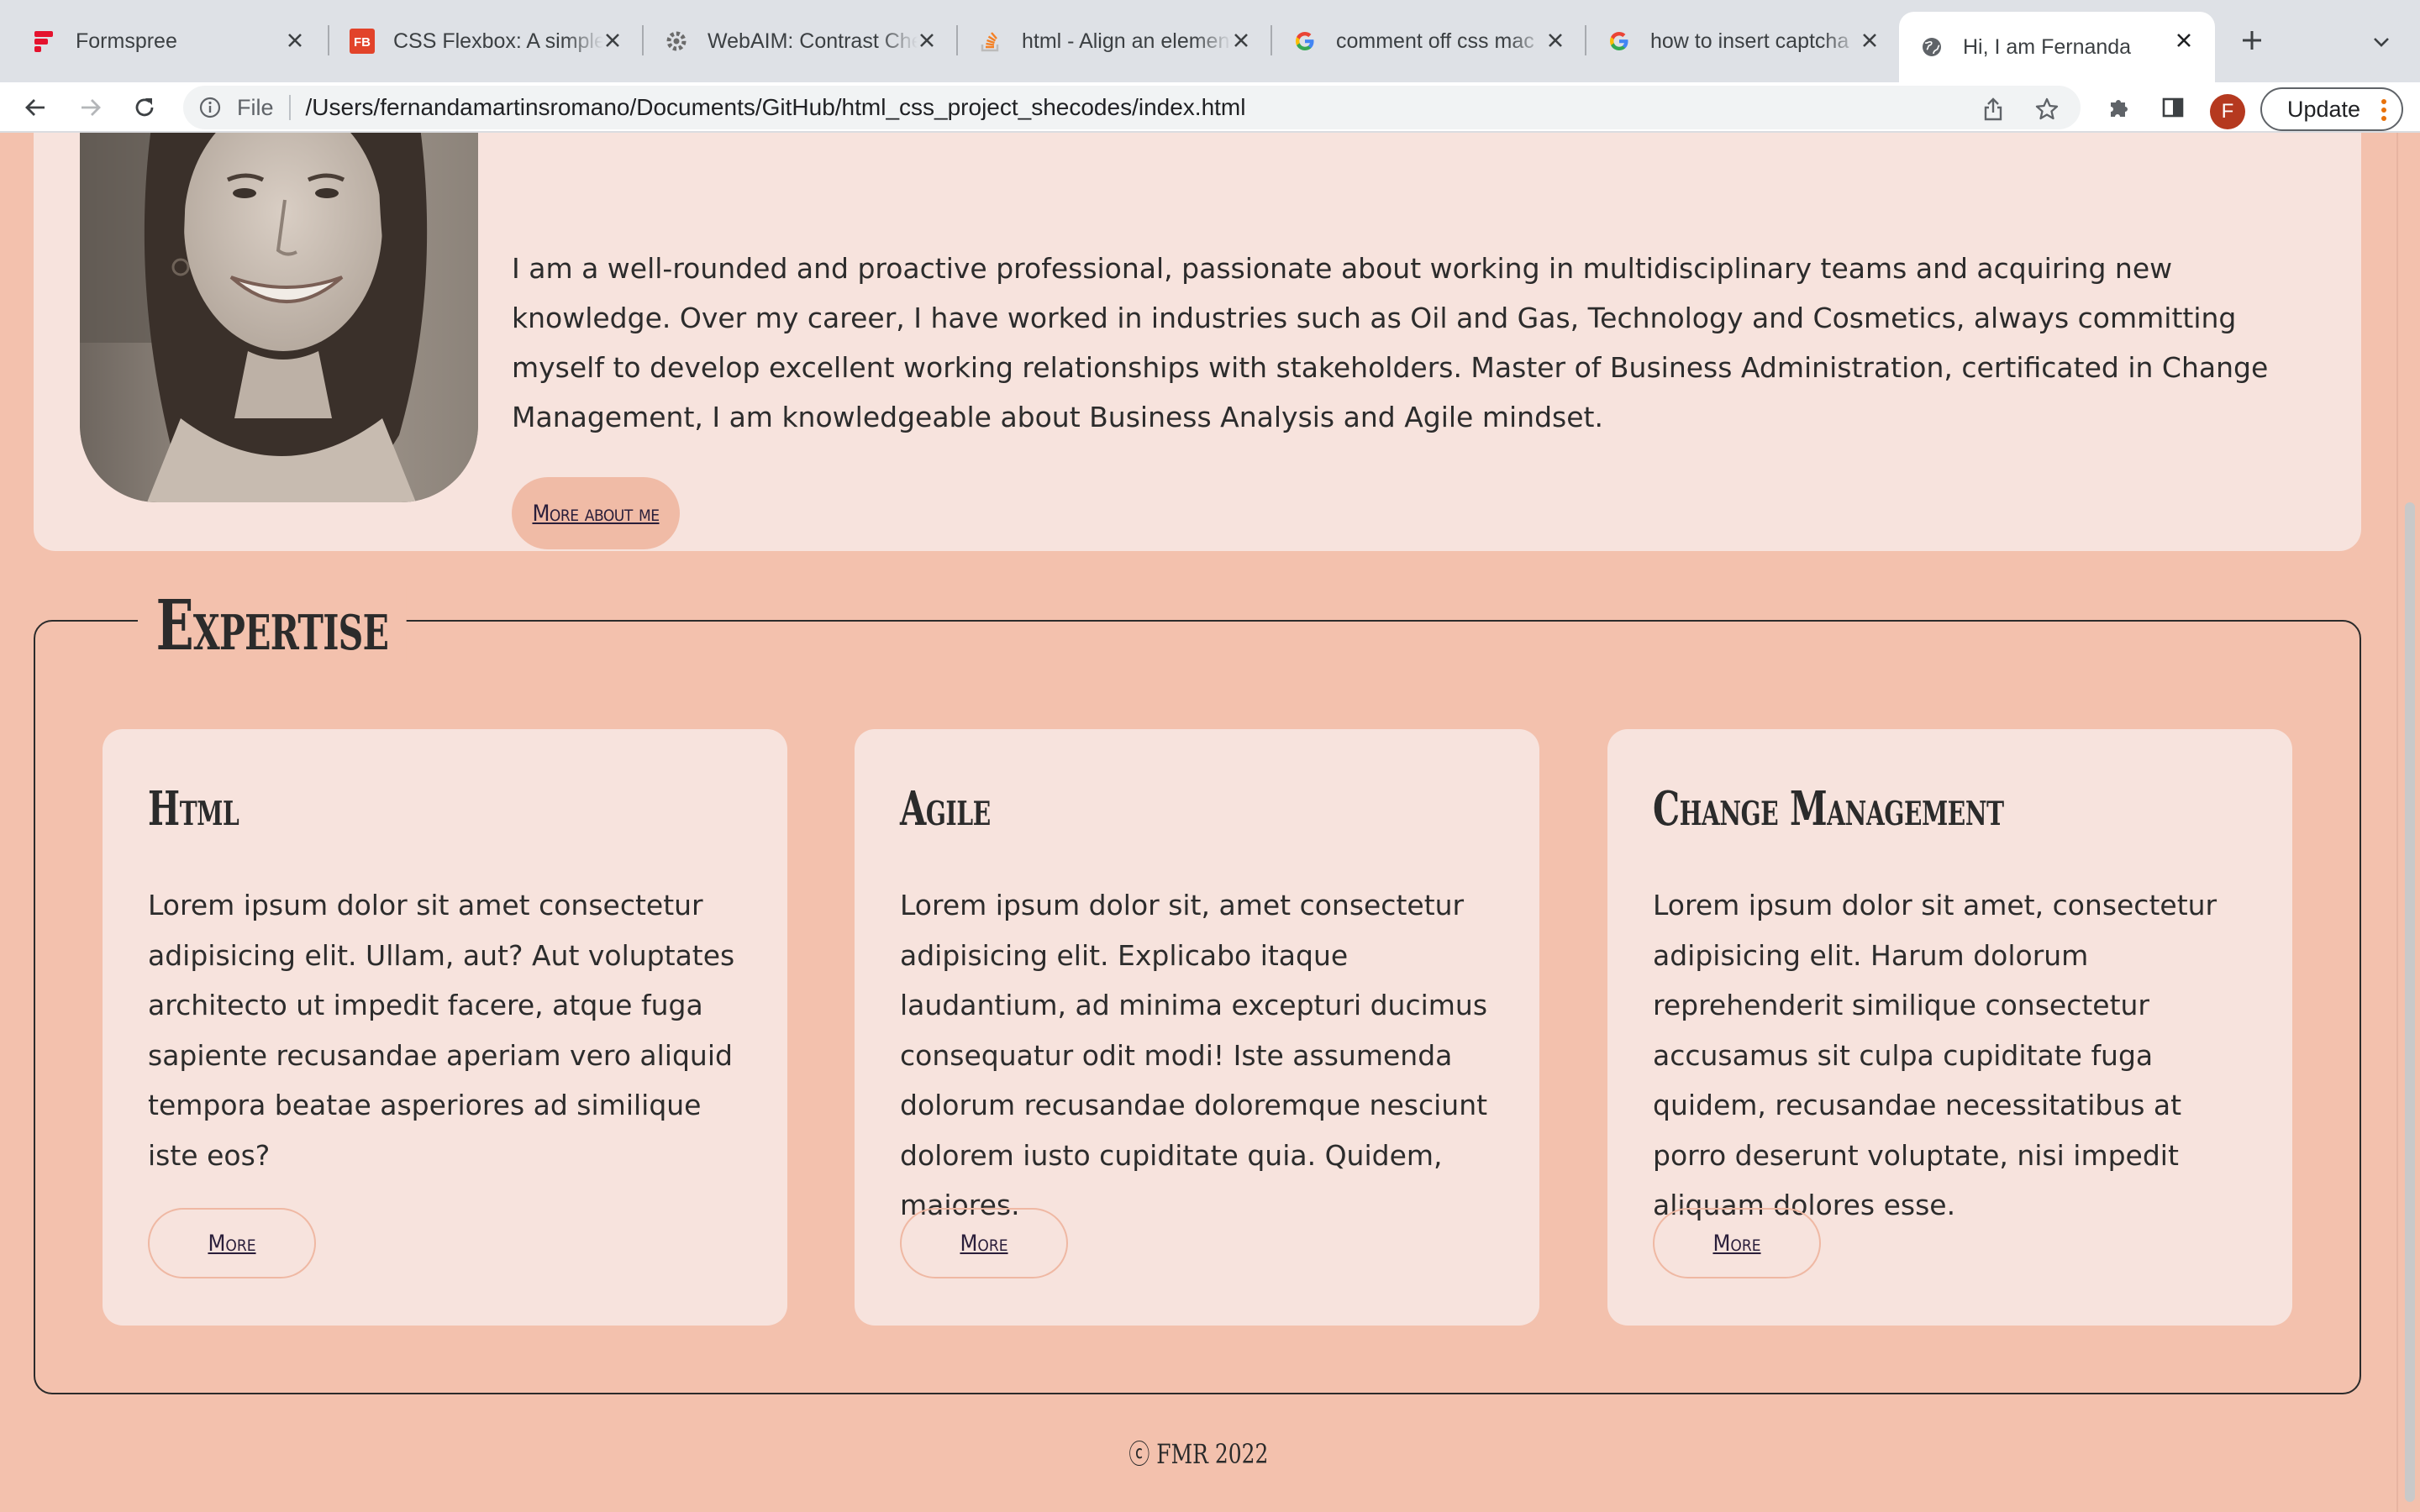 This screenshot has width=2420, height=1512. What do you see at coordinates (144, 107) in the screenshot?
I see `reload-button` at bounding box center [144, 107].